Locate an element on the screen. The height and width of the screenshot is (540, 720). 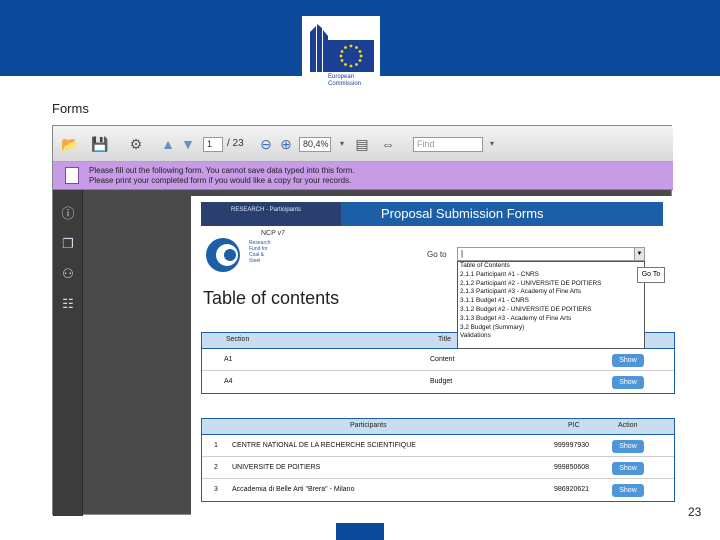
dropdown-option: Validations is located at coordinates (551, 336).